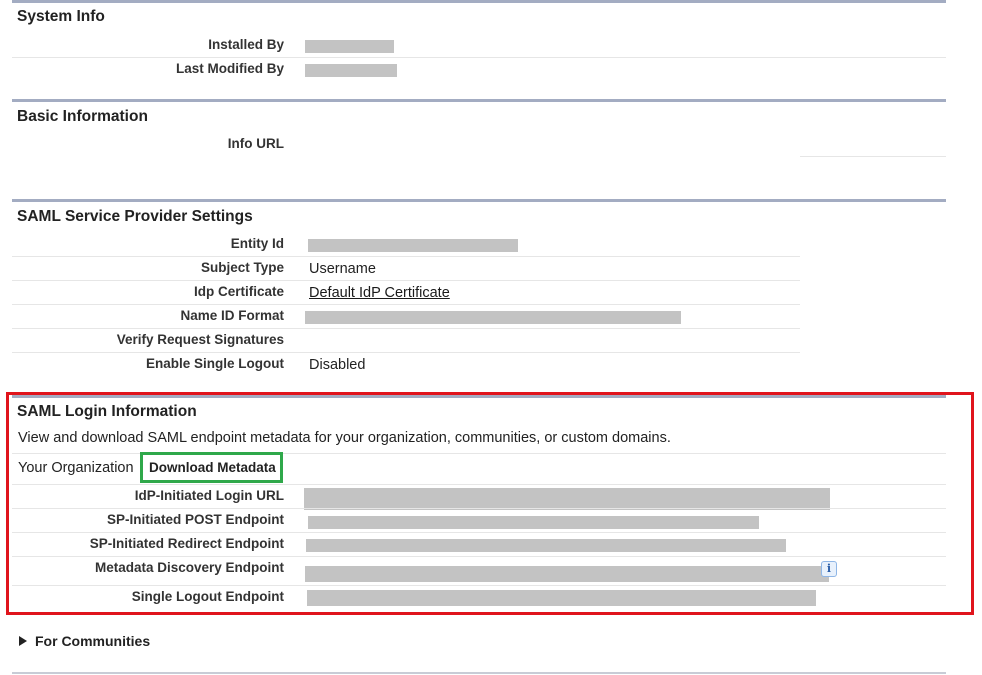 This screenshot has height=675, width=982. Describe the element at coordinates (546, 545) in the screenshot. I see `redacted-sp-initiated-redirect-endpoint` at that location.